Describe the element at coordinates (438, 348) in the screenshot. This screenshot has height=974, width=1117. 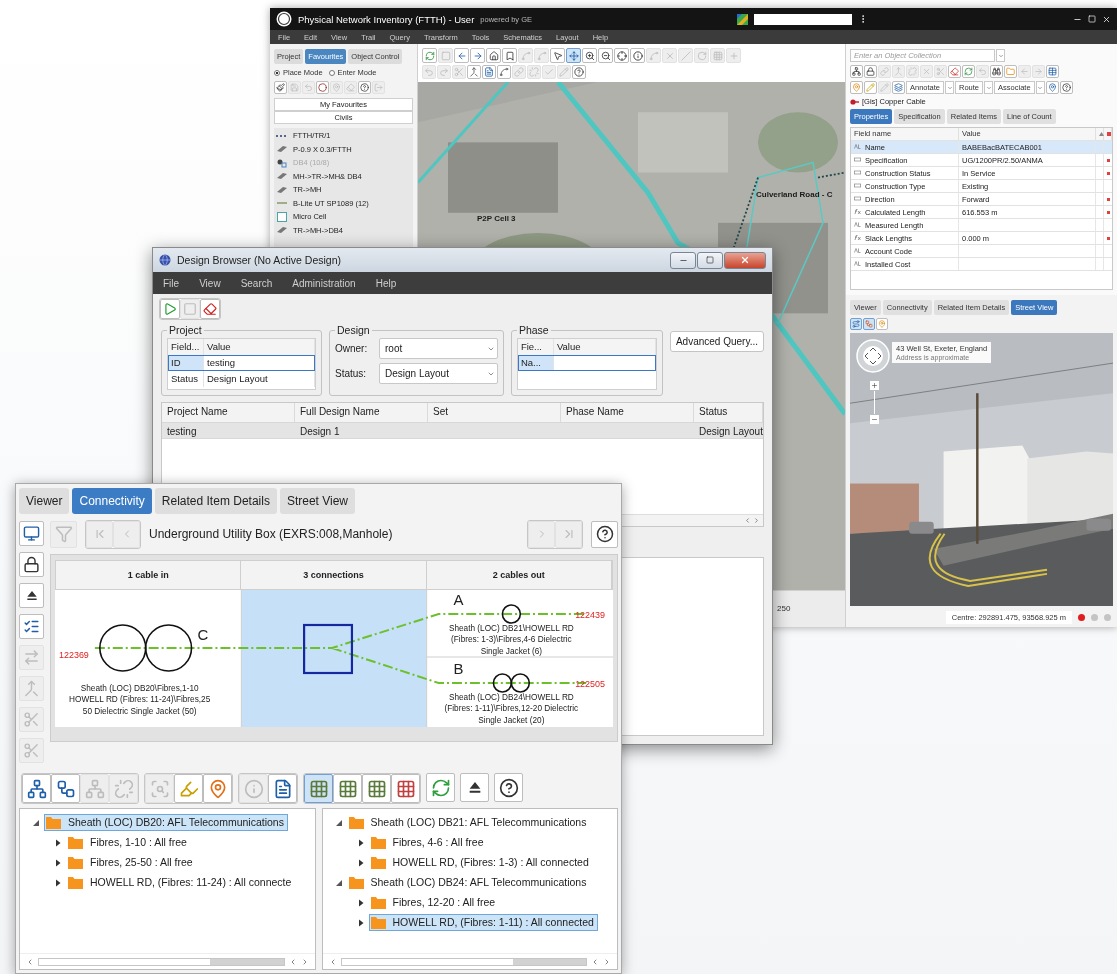
I see `dropdown-field: root` at that location.